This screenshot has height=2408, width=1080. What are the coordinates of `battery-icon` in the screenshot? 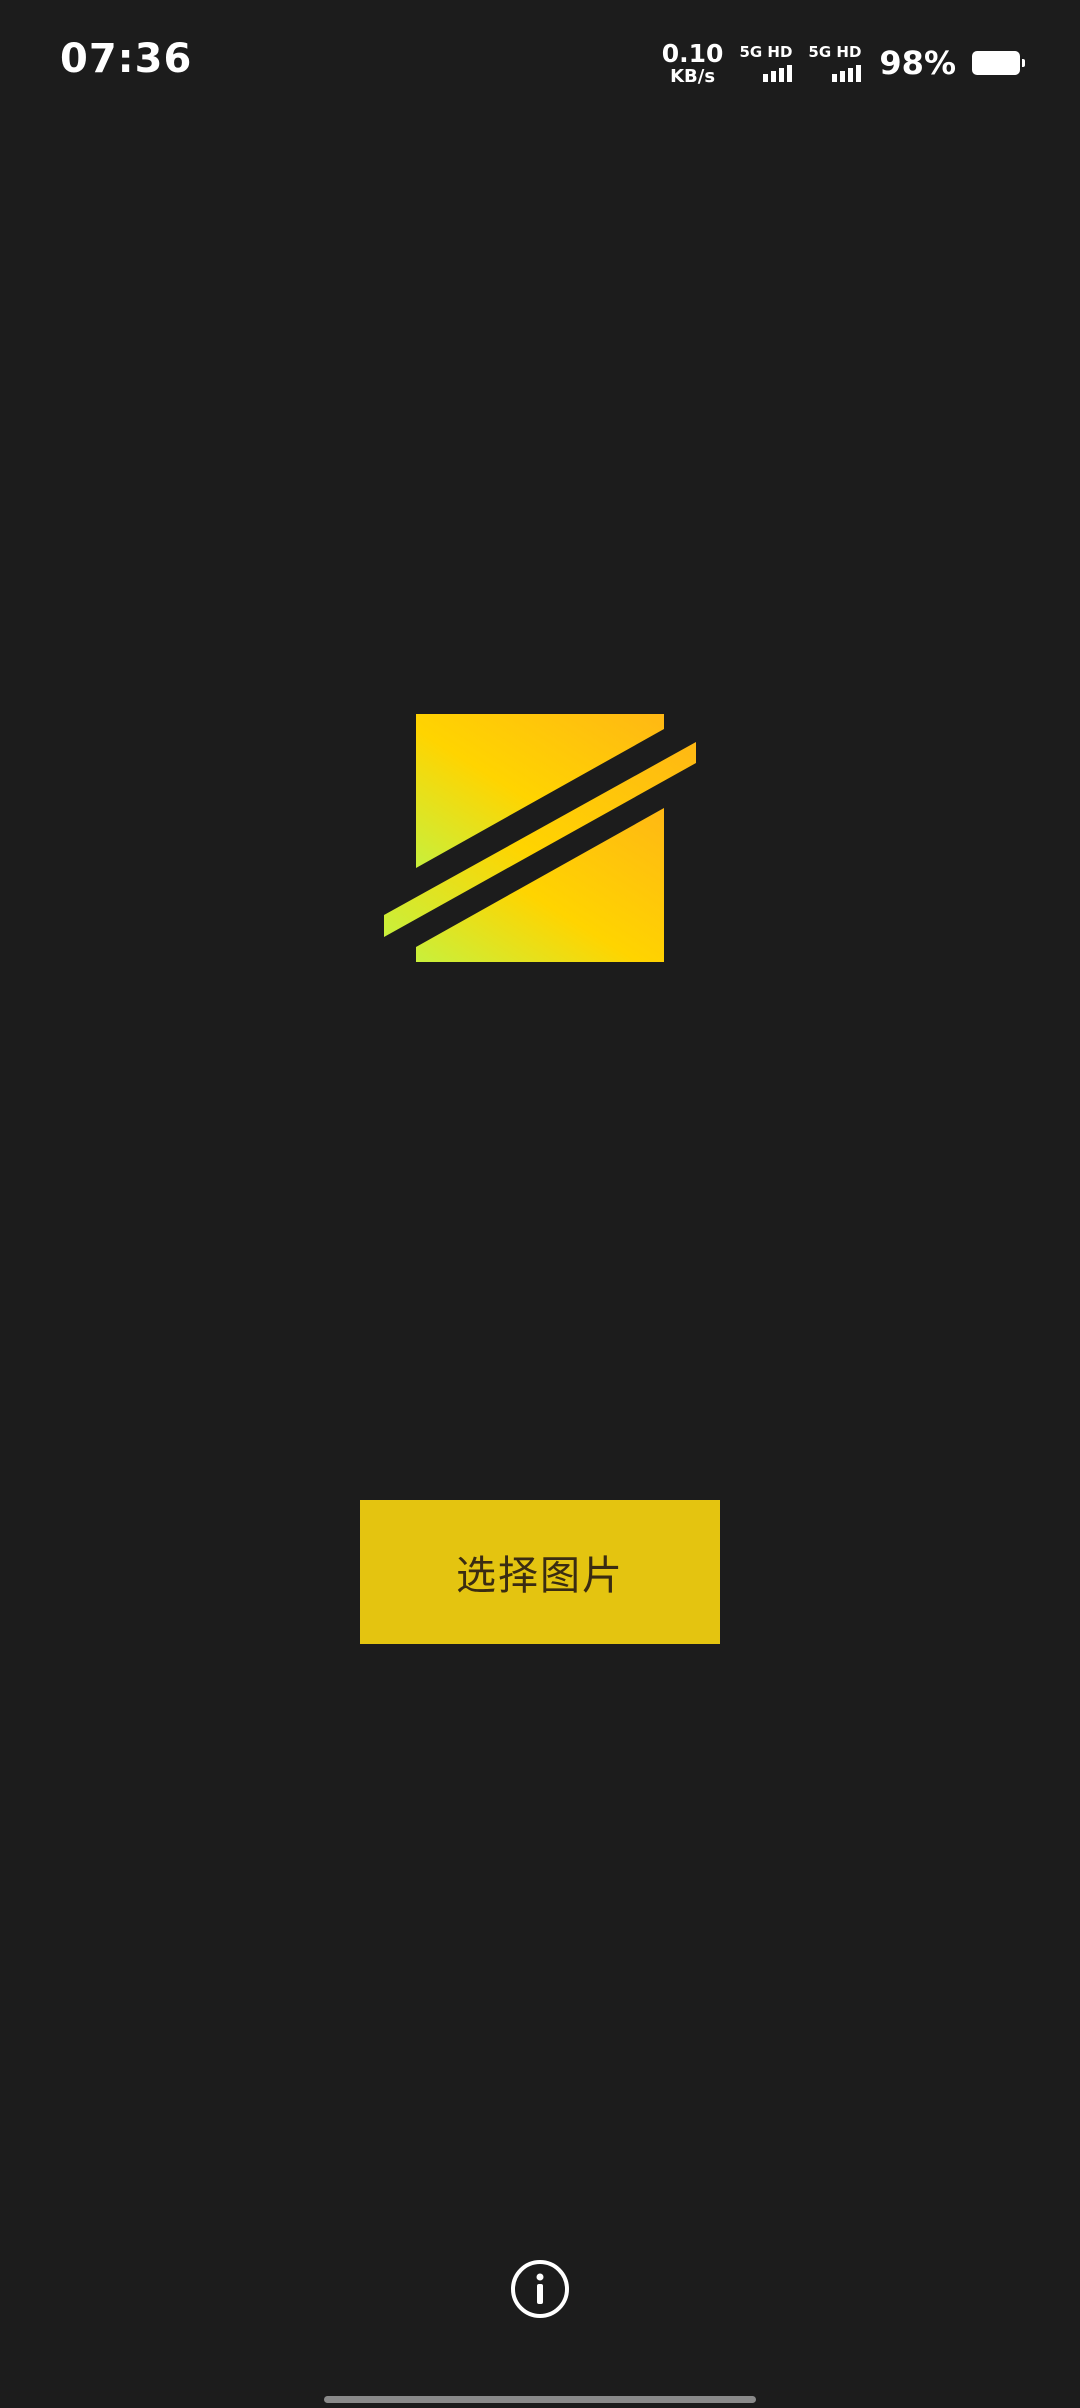 It's located at (998, 63).